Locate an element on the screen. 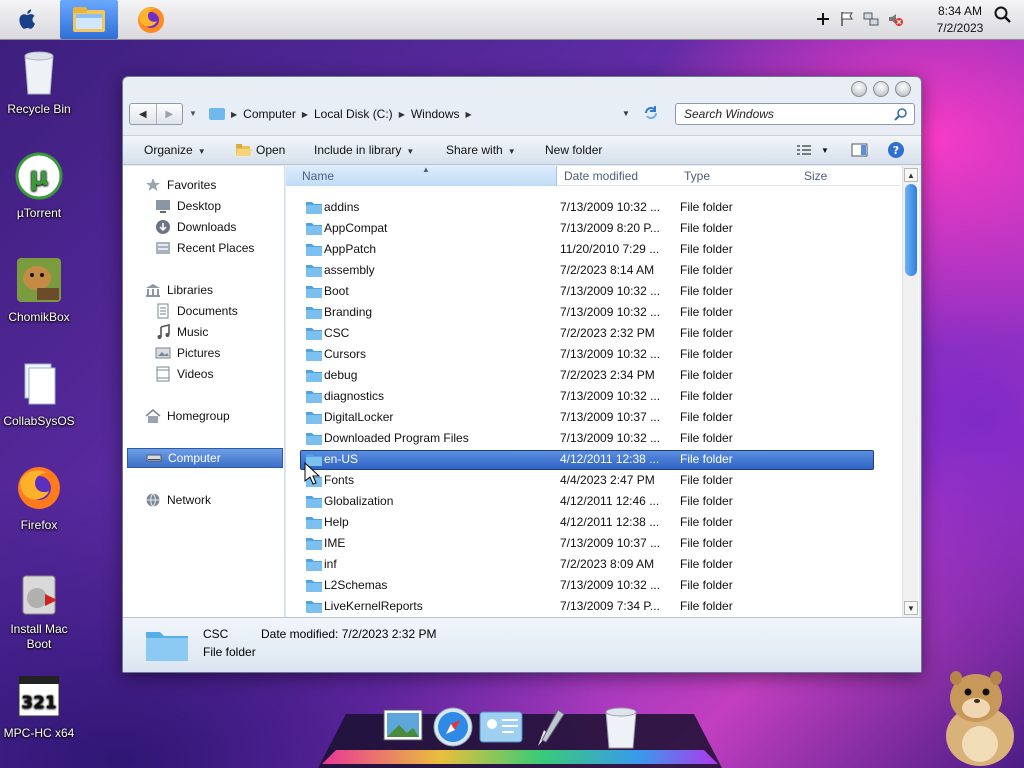  desktop-icon-utorrent: µ µTorrent is located at coordinates (39, 186).